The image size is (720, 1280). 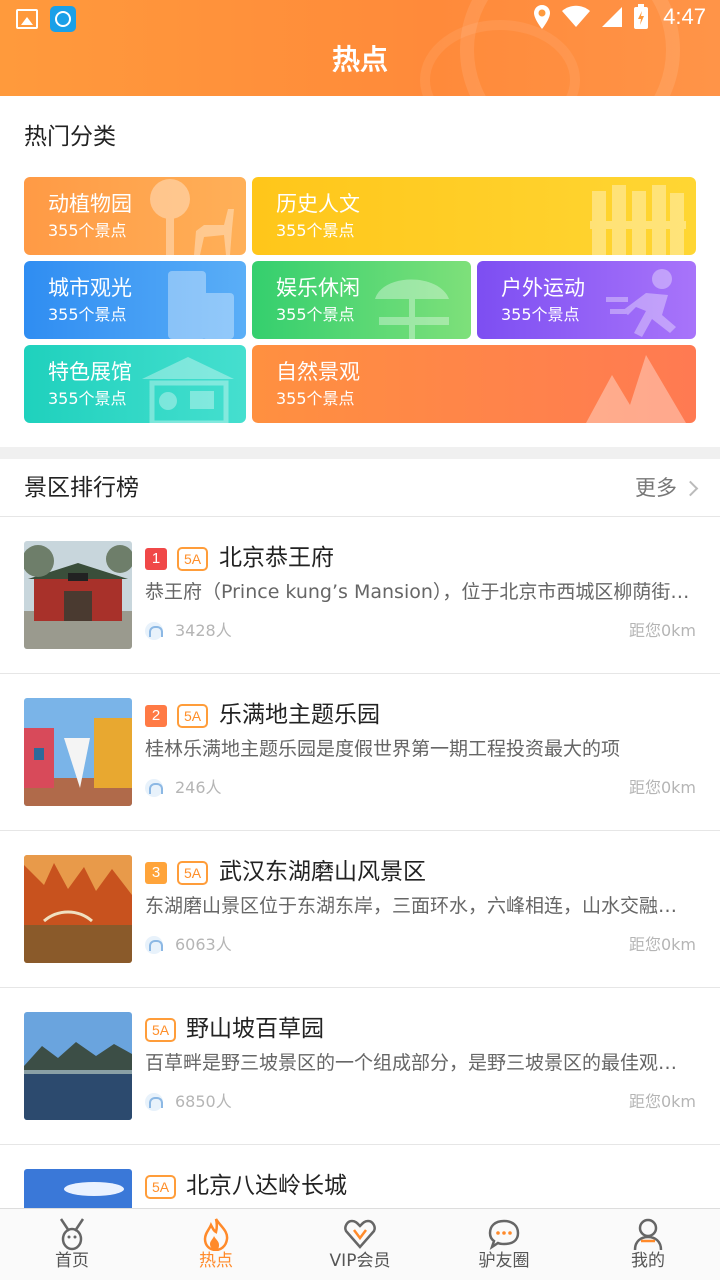 I want to click on more-link: 更多, so click(x=667, y=488).